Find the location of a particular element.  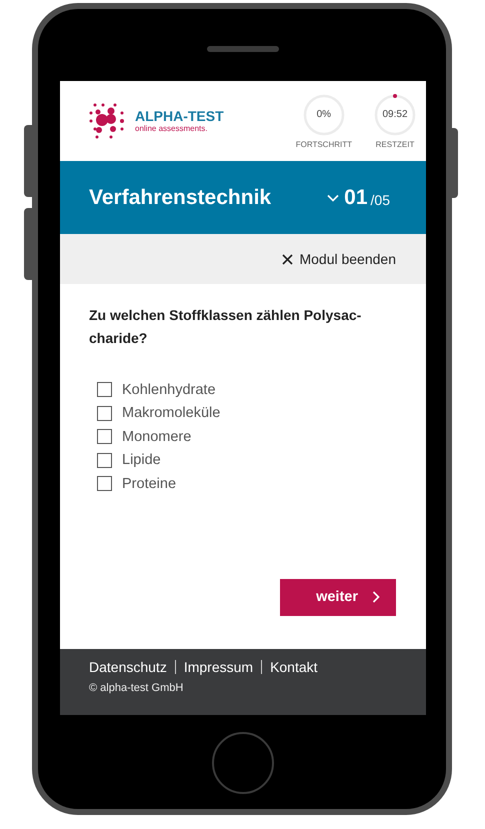

progress-value: 0% is located at coordinates (324, 115).